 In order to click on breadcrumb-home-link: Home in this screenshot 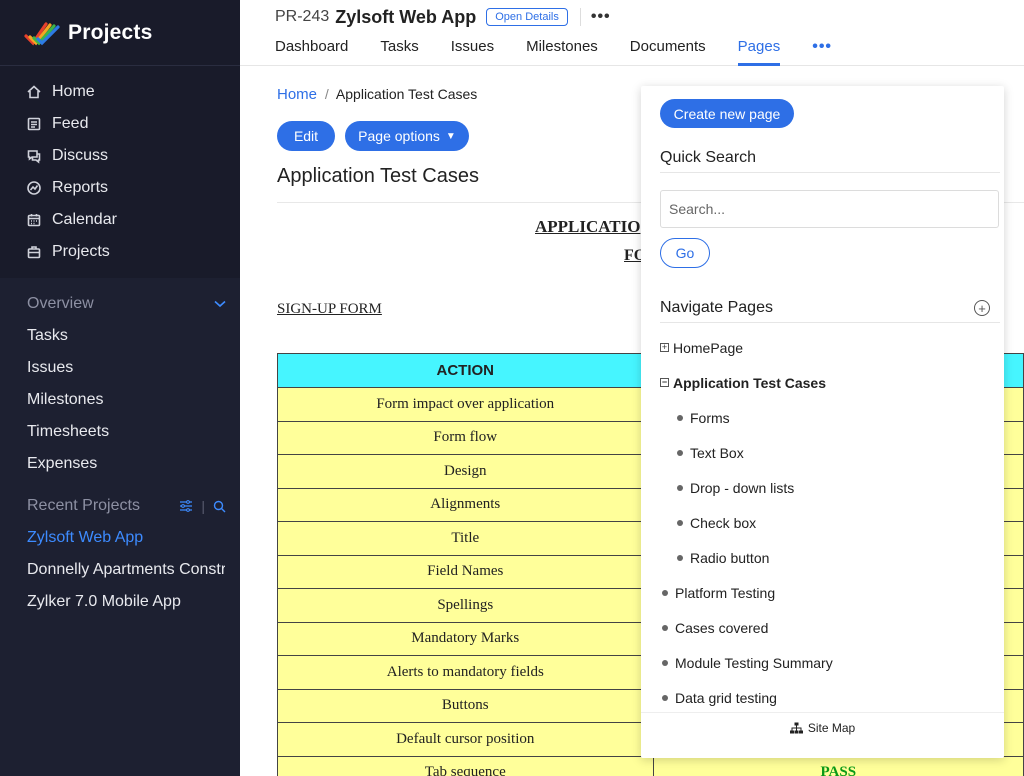, I will do `click(297, 94)`.